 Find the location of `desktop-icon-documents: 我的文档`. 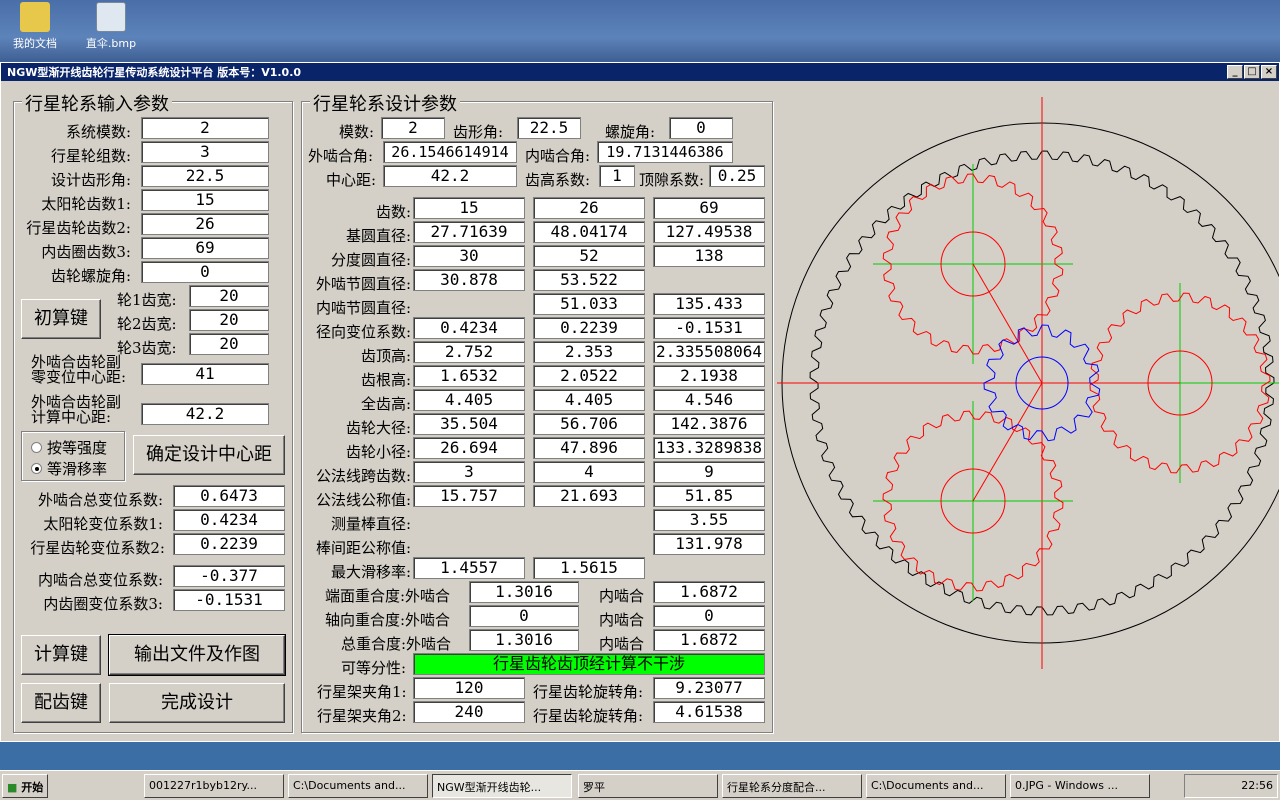

desktop-icon-documents: 我的文档 is located at coordinates (35, 26).